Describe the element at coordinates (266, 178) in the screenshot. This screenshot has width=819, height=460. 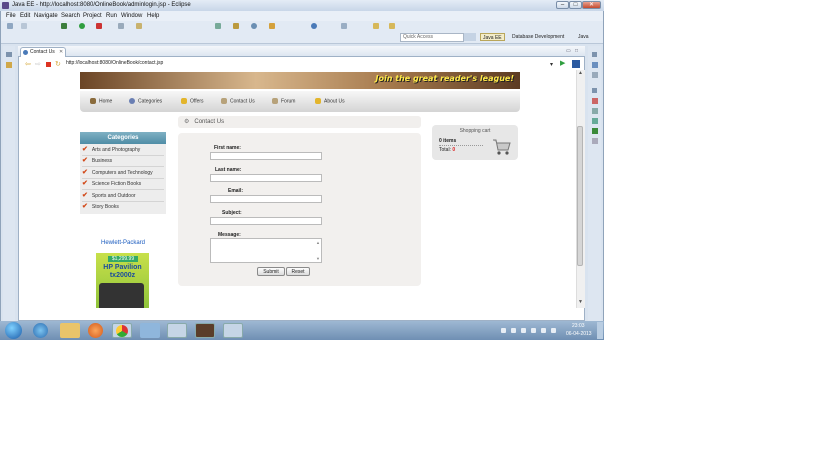
I see `last-name-field` at that location.